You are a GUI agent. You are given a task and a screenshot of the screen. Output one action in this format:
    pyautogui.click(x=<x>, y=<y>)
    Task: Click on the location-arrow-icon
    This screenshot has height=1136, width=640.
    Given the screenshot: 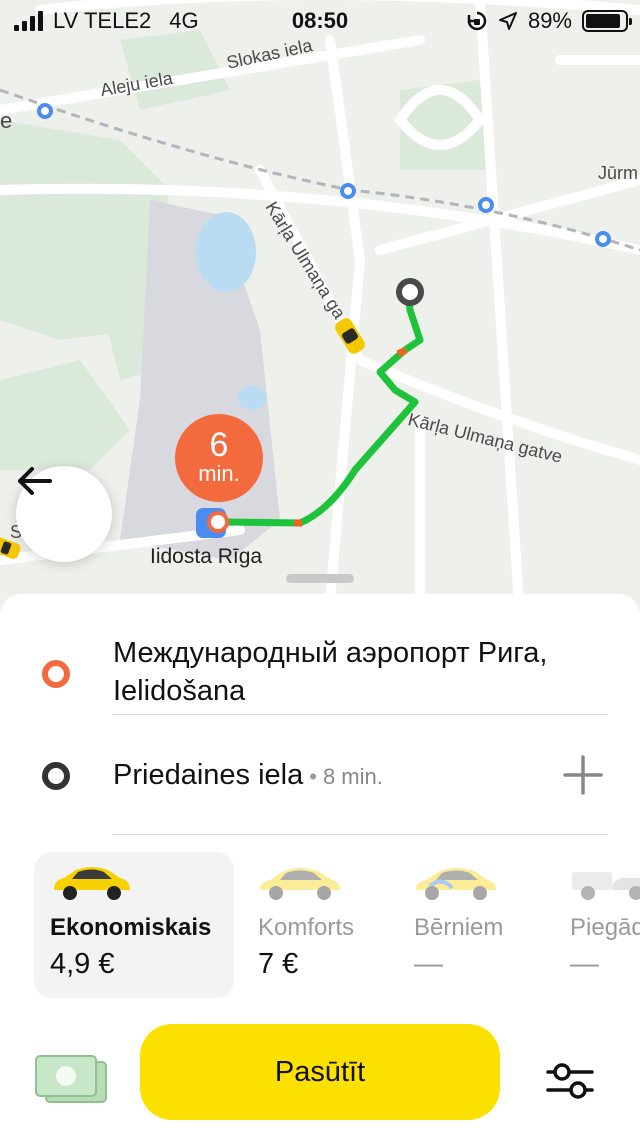 What is the action you would take?
    pyautogui.click(x=507, y=21)
    